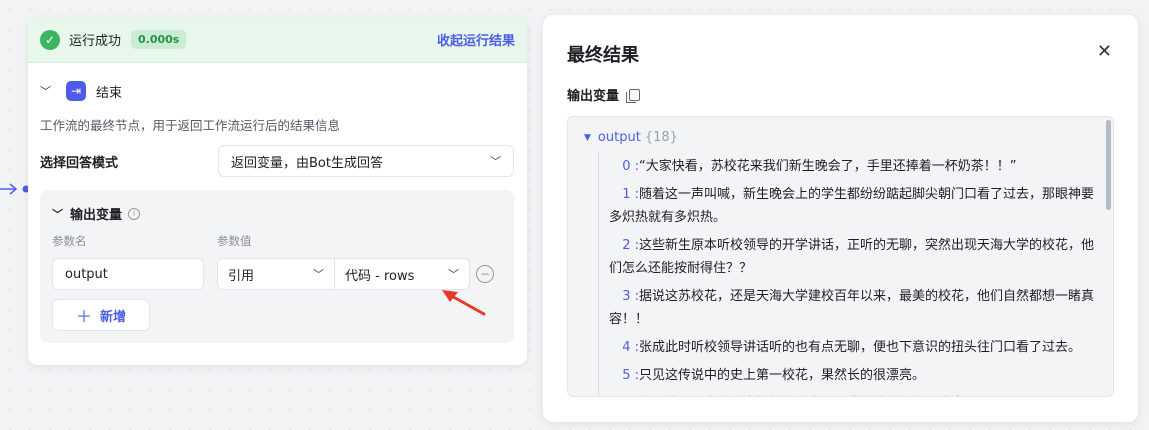 This screenshot has width=1149, height=430. I want to click on answer-mode-select: 返回变量，由Bot生成回答 ﹀, so click(366, 161).